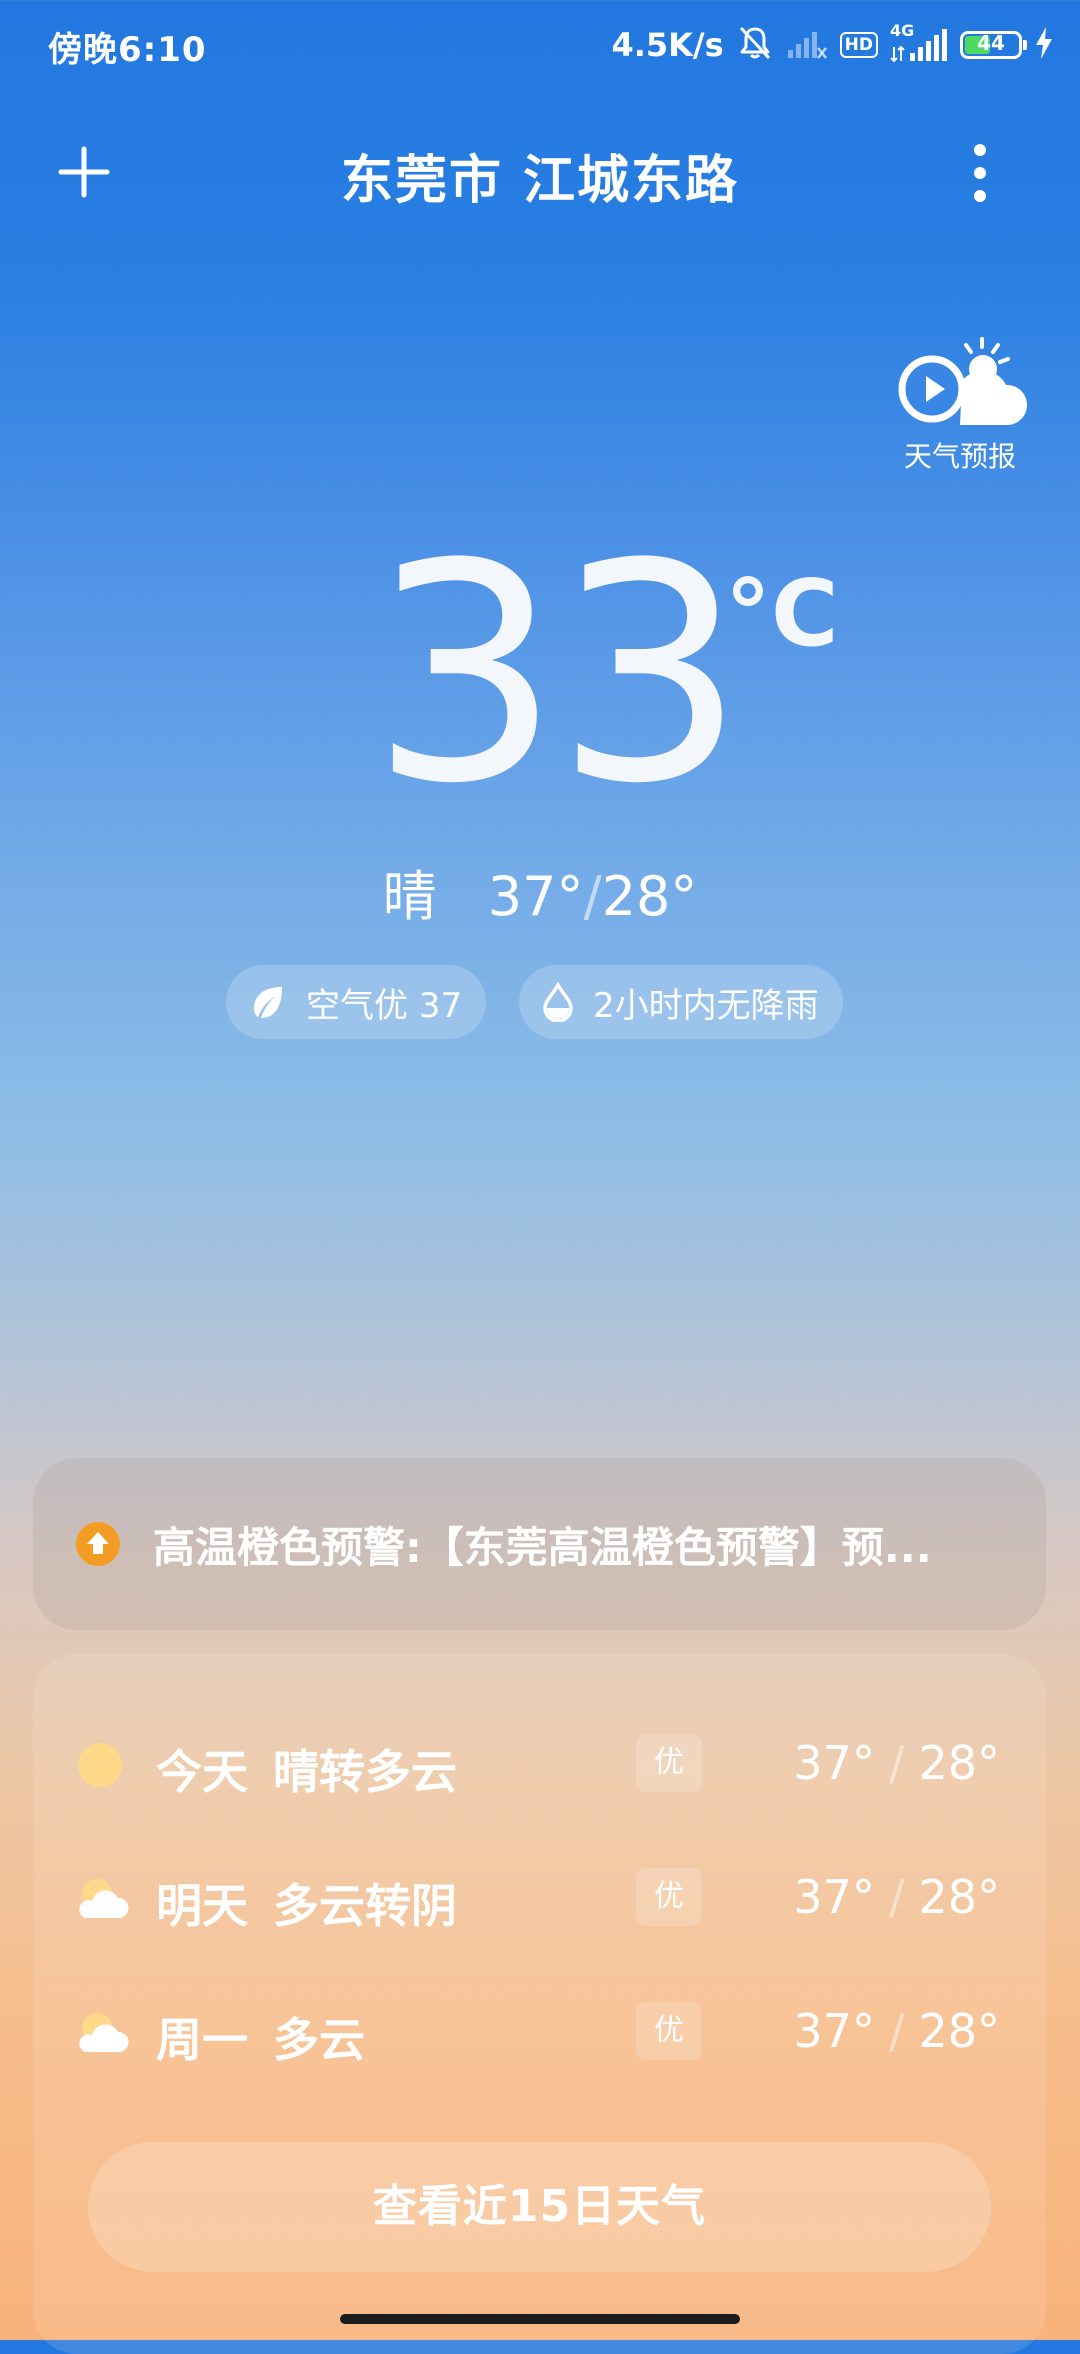  Describe the element at coordinates (558, 674) in the screenshot. I see `current-temperature: 33` at that location.